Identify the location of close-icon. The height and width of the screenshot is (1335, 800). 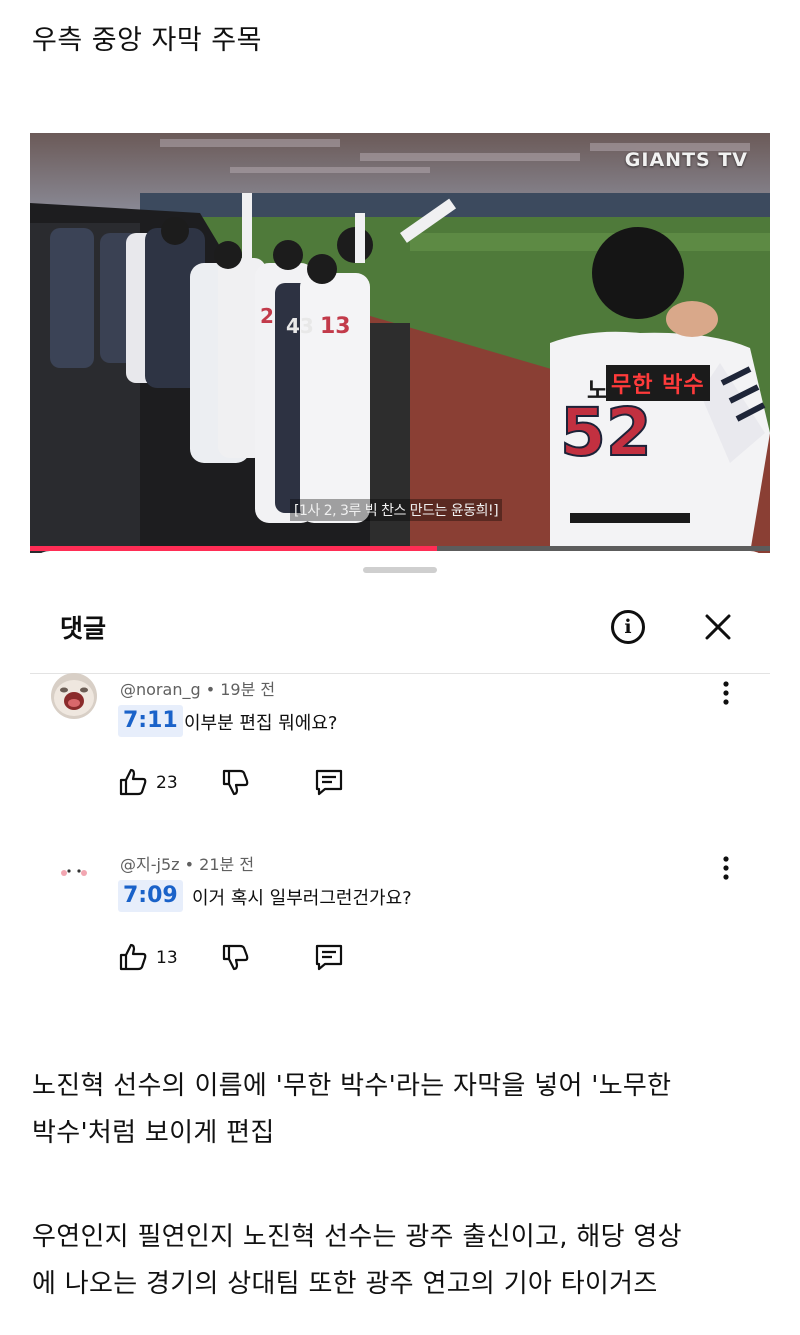
(718, 627).